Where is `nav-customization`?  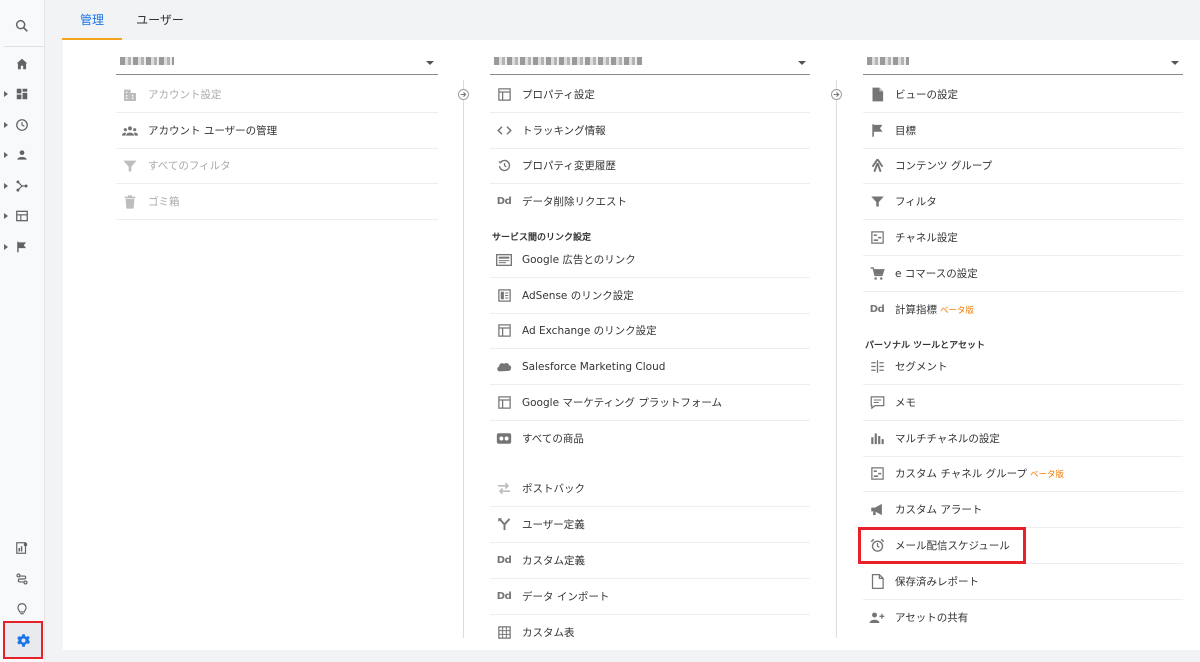 nav-customization is located at coordinates (22, 94).